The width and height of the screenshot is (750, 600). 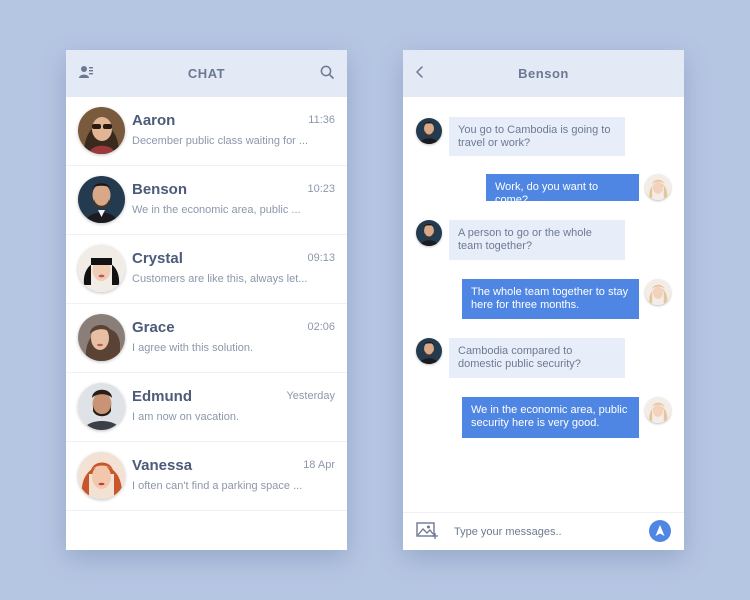 What do you see at coordinates (154, 120) in the screenshot?
I see `contact-name: Aaron` at bounding box center [154, 120].